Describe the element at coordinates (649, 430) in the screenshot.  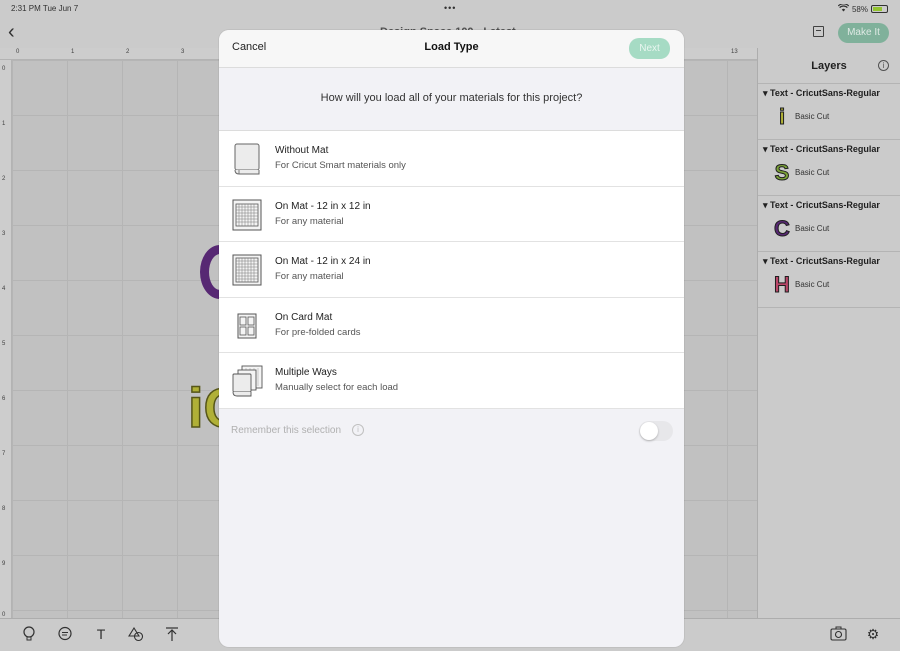
I see `toggle-knob` at that location.